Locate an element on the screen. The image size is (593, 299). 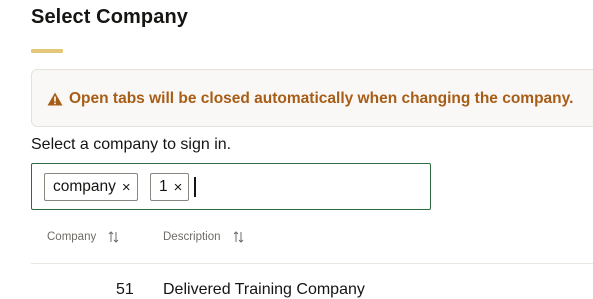
text-caret is located at coordinates (195, 187).